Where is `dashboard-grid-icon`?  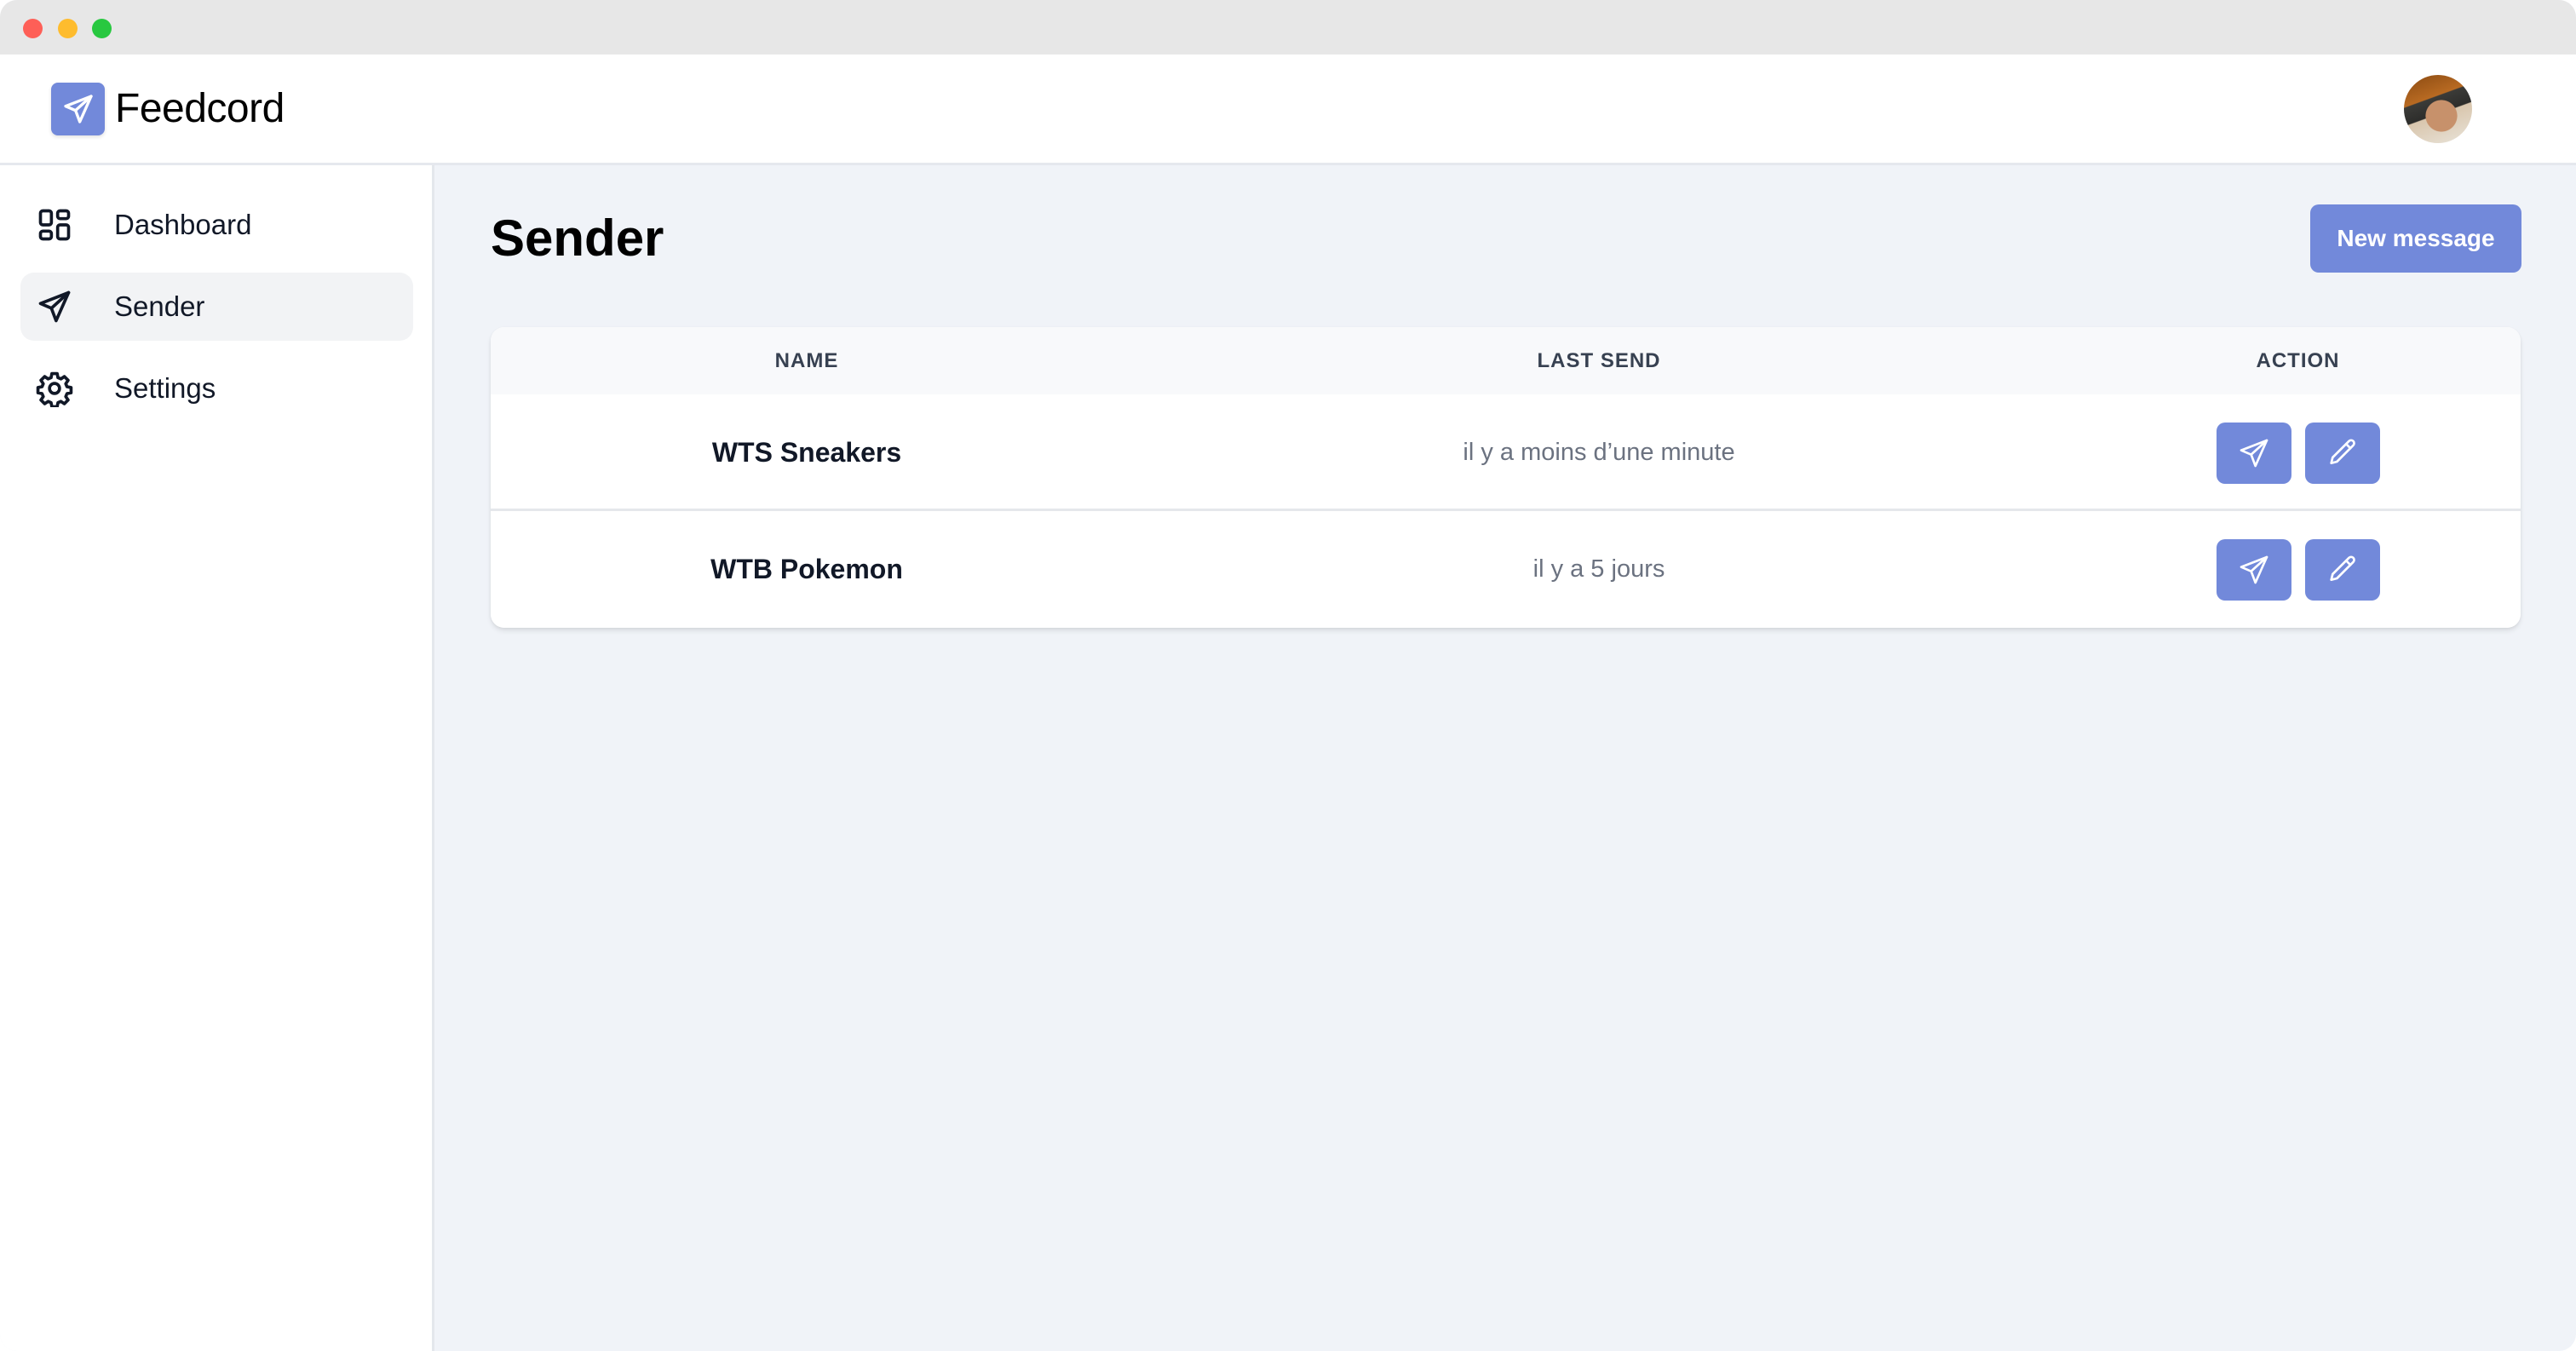
dashboard-grid-icon is located at coordinates (55, 225).